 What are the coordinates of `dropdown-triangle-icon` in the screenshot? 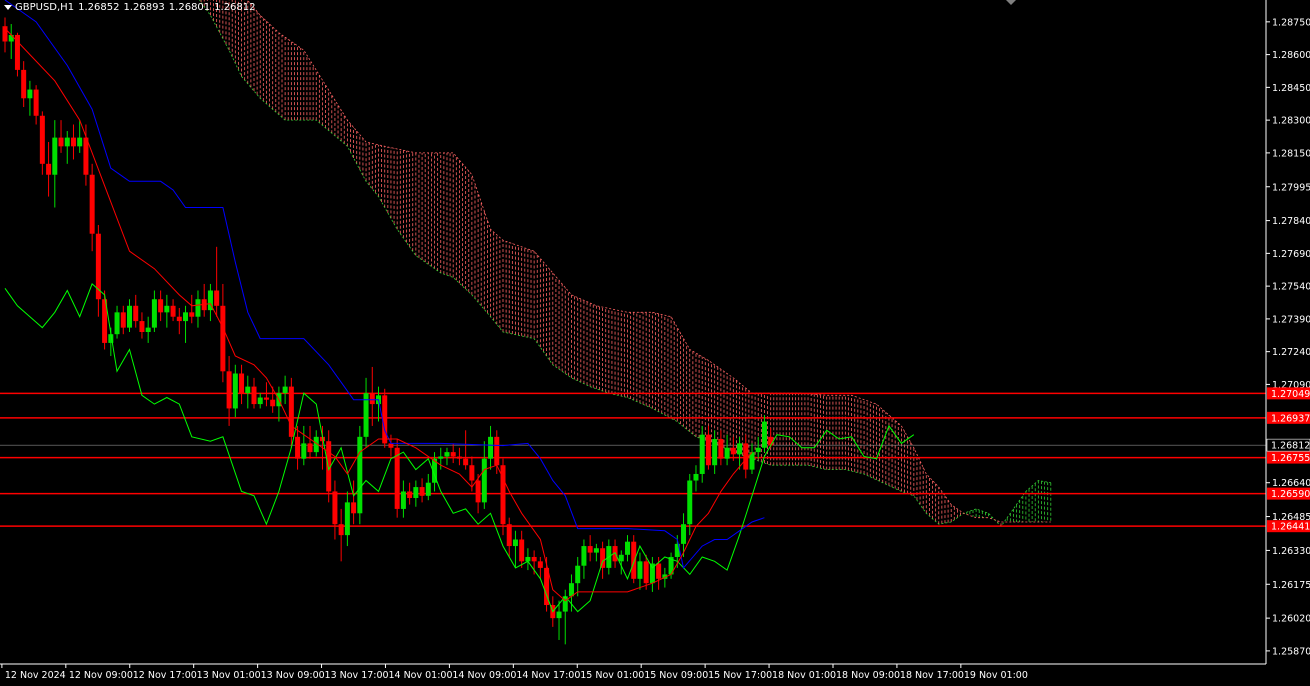 It's located at (8, 7).